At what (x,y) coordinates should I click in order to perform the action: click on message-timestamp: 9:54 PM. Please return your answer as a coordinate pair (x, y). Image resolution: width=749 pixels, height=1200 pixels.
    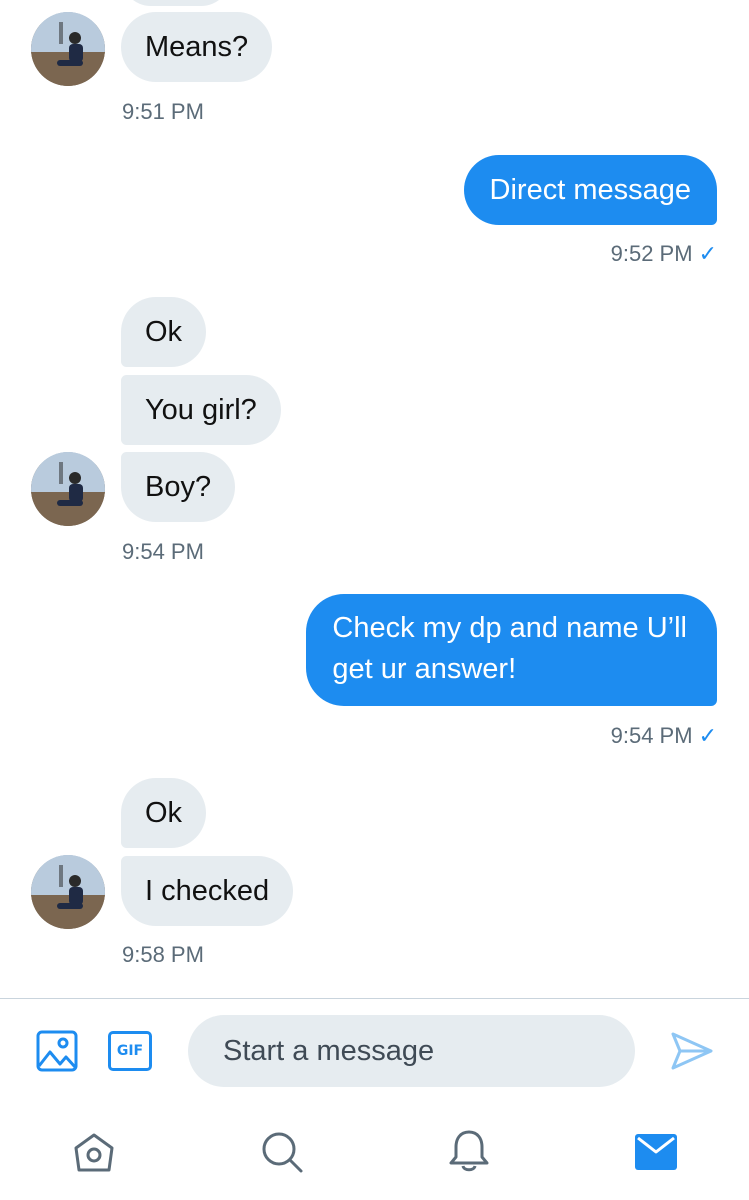
    Looking at the image, I should click on (163, 551).